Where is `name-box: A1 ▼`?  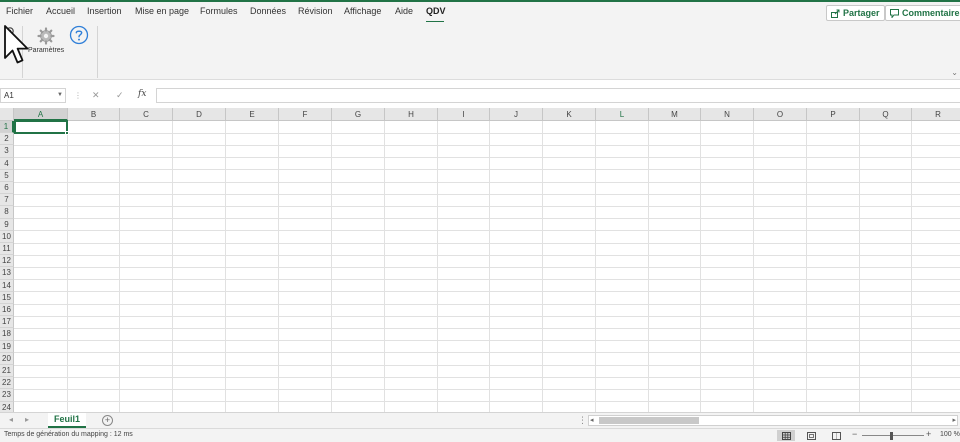
name-box: A1 ▼ is located at coordinates (33, 95).